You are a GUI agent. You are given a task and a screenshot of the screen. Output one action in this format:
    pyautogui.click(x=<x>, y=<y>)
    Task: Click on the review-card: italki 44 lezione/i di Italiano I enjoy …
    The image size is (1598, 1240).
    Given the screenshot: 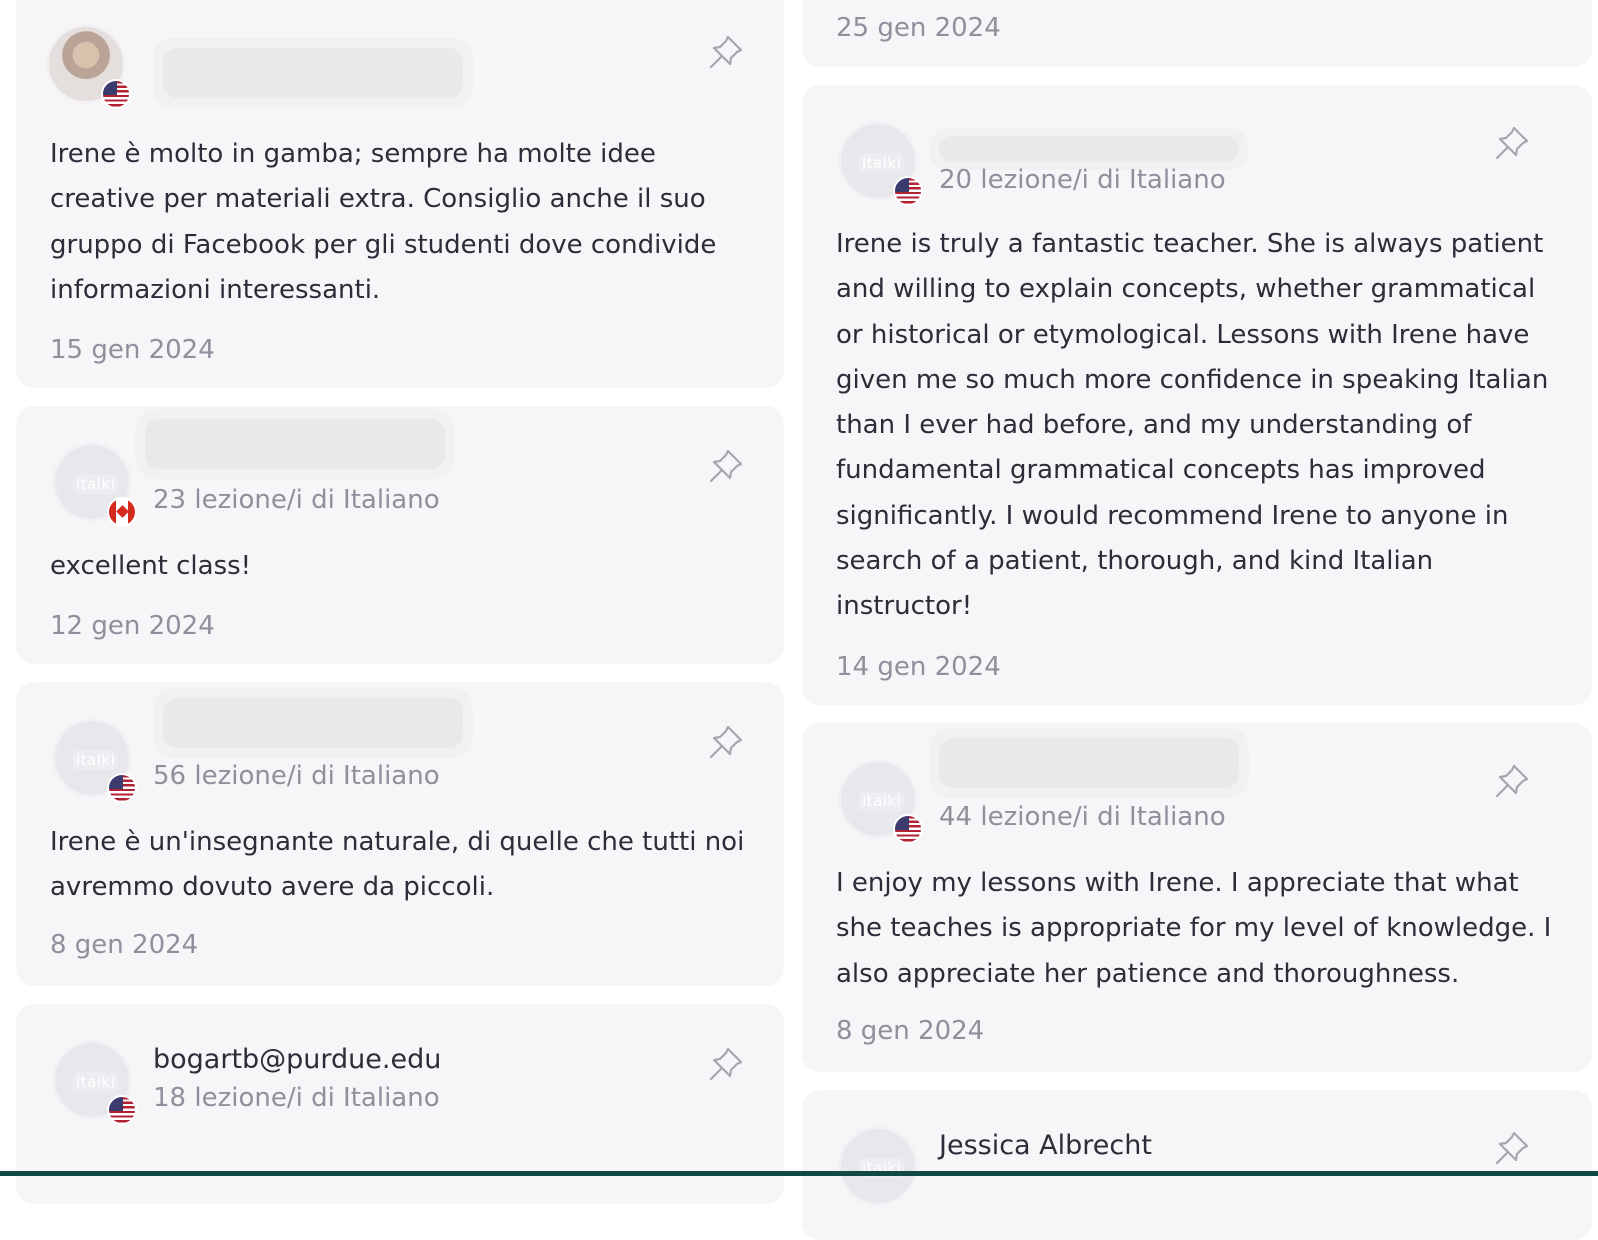 What is the action you would take?
    pyautogui.click(x=1197, y=897)
    